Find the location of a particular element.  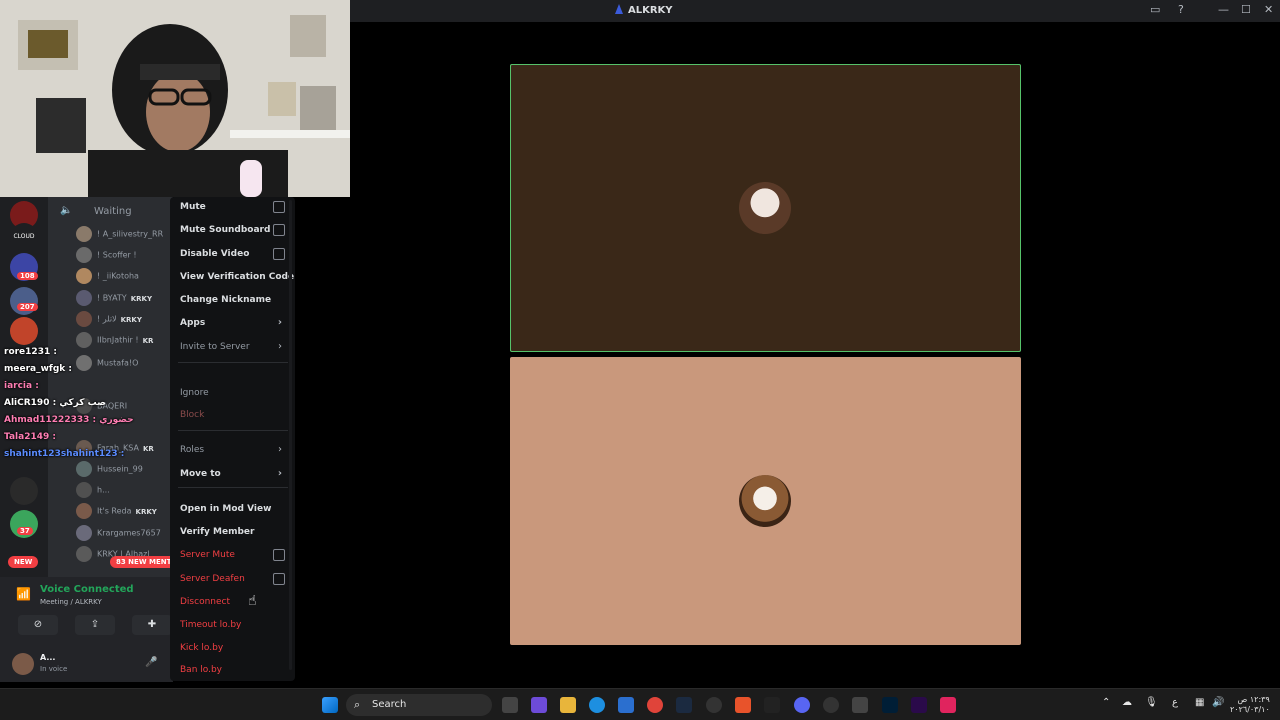

menu-item-roles: Roles › is located at coordinates (234, 450).